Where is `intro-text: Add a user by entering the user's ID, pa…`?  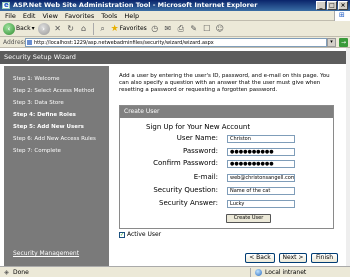
intro-text: Add a user by entering the user's ID, pa… is located at coordinates (224, 83).